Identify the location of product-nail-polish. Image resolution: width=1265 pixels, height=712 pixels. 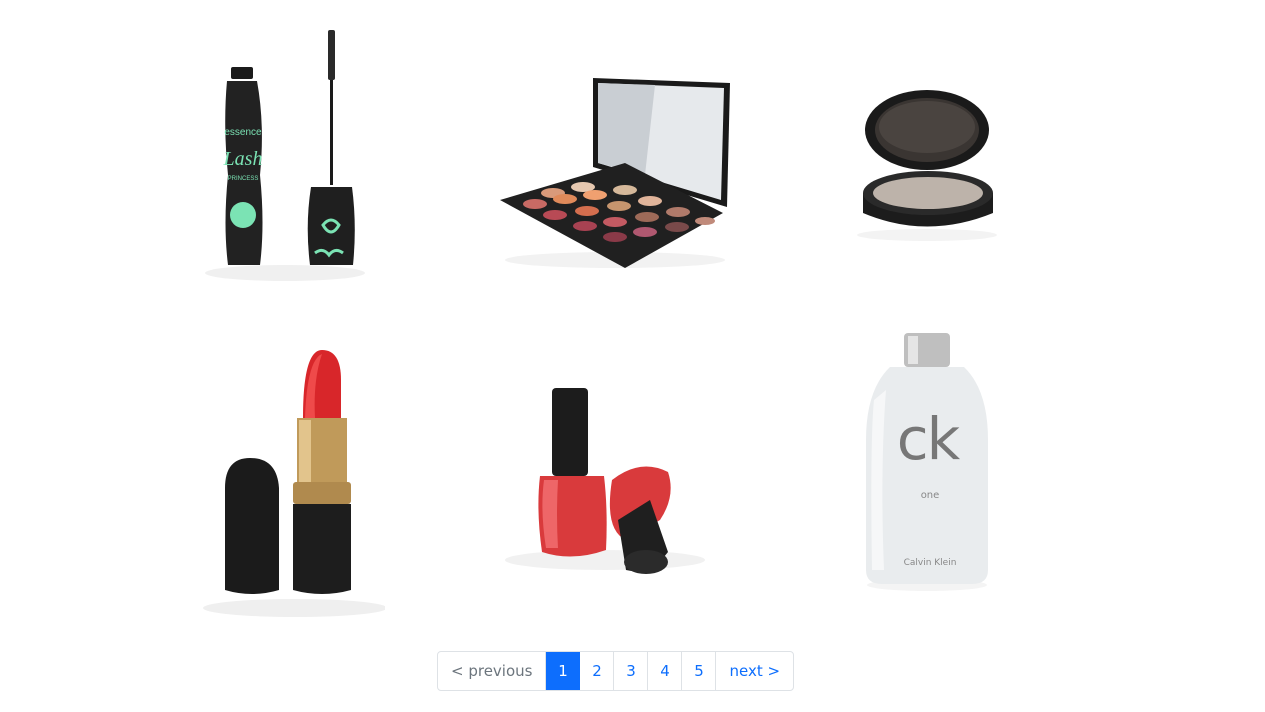
(605, 480).